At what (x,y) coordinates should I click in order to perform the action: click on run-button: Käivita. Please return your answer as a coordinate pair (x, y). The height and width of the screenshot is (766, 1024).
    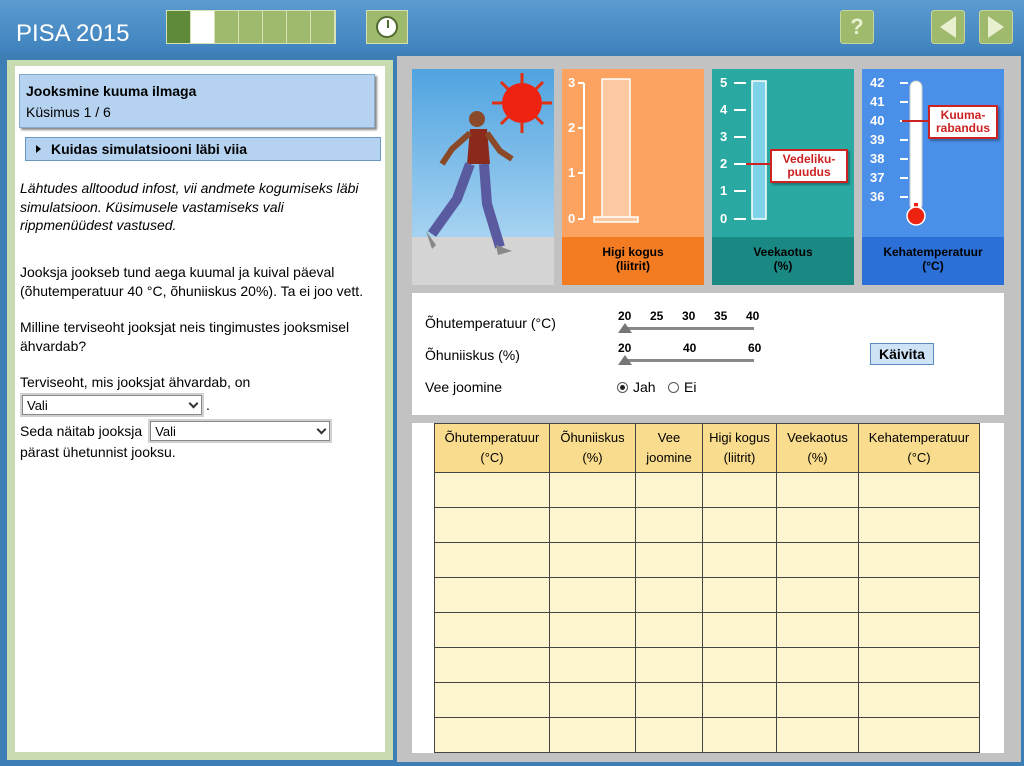
    Looking at the image, I should click on (902, 354).